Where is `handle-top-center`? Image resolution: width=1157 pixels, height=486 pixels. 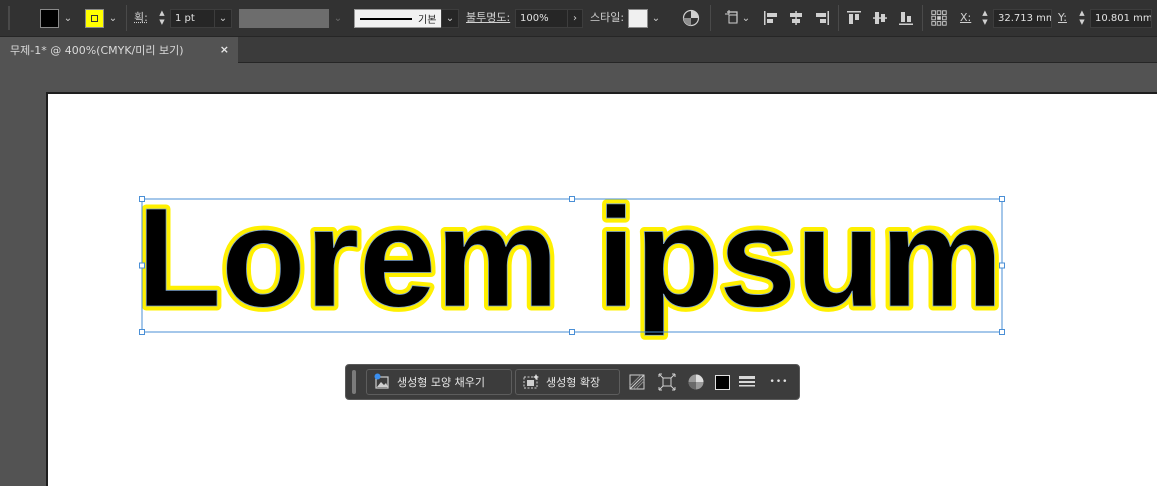
handle-top-center is located at coordinates (572, 199).